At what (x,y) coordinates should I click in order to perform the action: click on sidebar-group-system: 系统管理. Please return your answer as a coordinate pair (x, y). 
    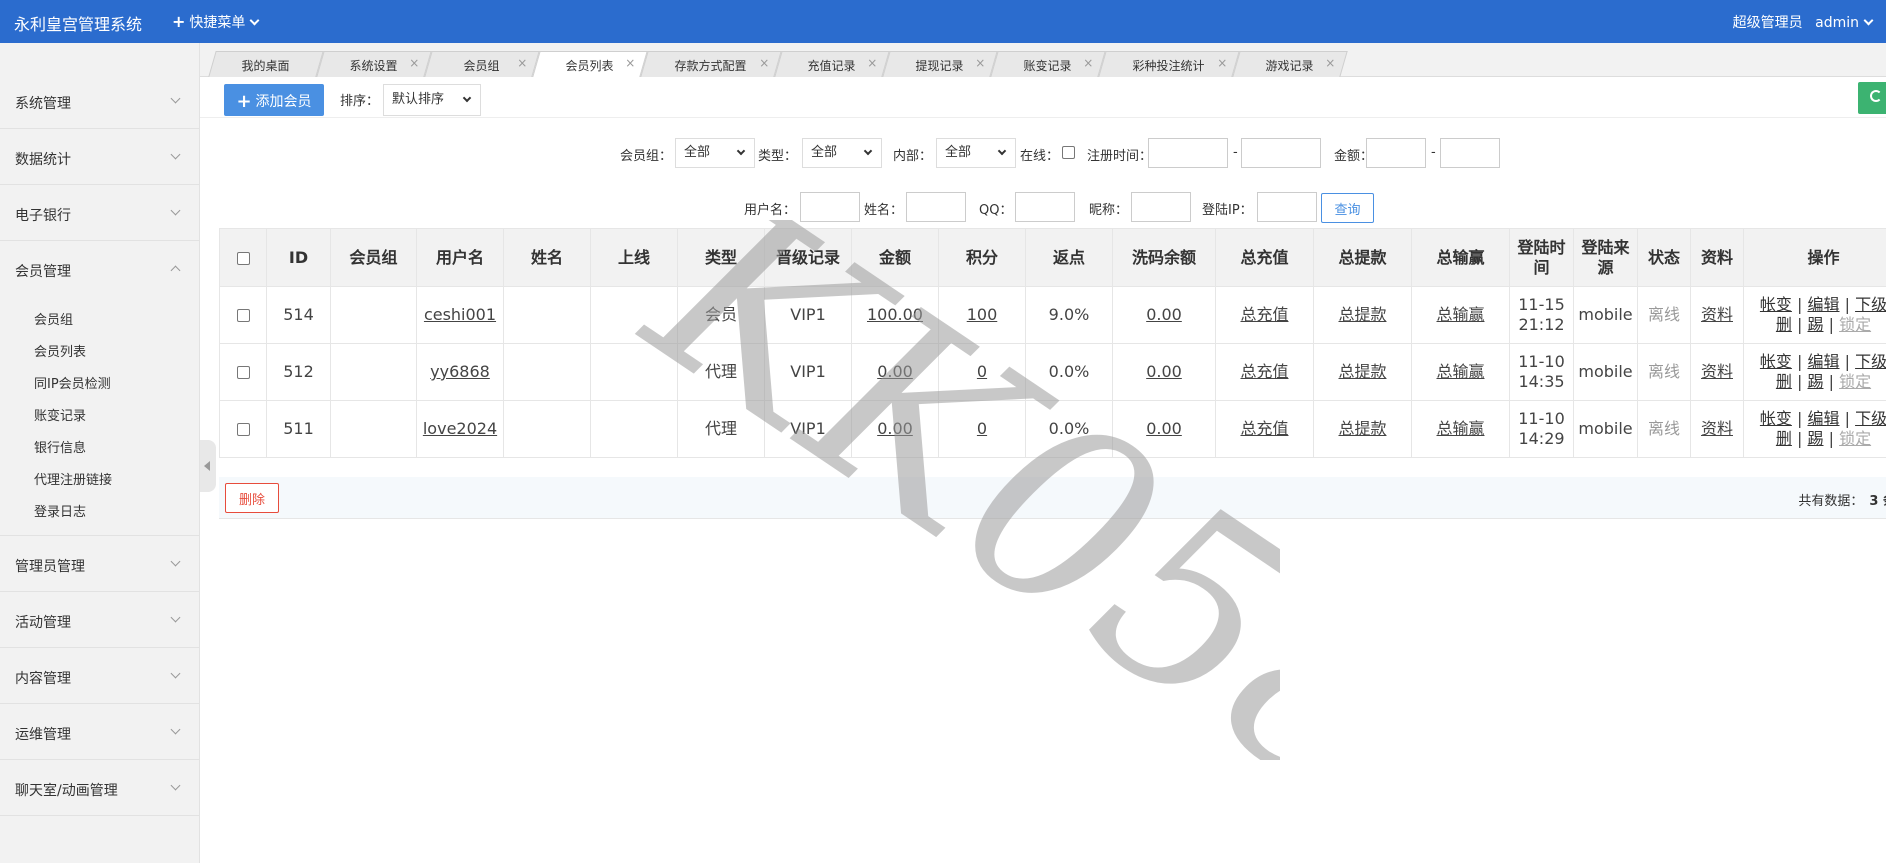
    Looking at the image, I should click on (99, 101).